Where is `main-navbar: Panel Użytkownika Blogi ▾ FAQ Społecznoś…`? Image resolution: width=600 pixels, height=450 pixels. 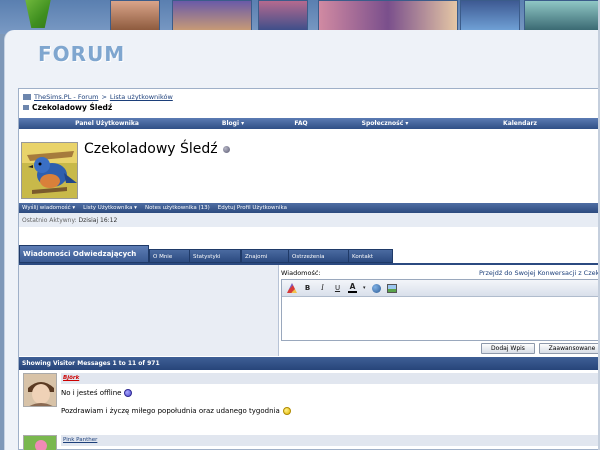 main-navbar: Panel Użytkownika Blogi ▾ FAQ Społecznoś… is located at coordinates (309, 123).